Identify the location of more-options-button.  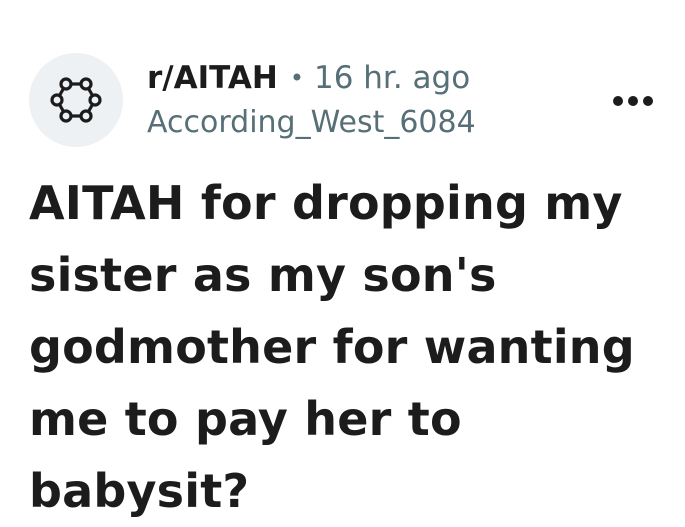
(633, 101).